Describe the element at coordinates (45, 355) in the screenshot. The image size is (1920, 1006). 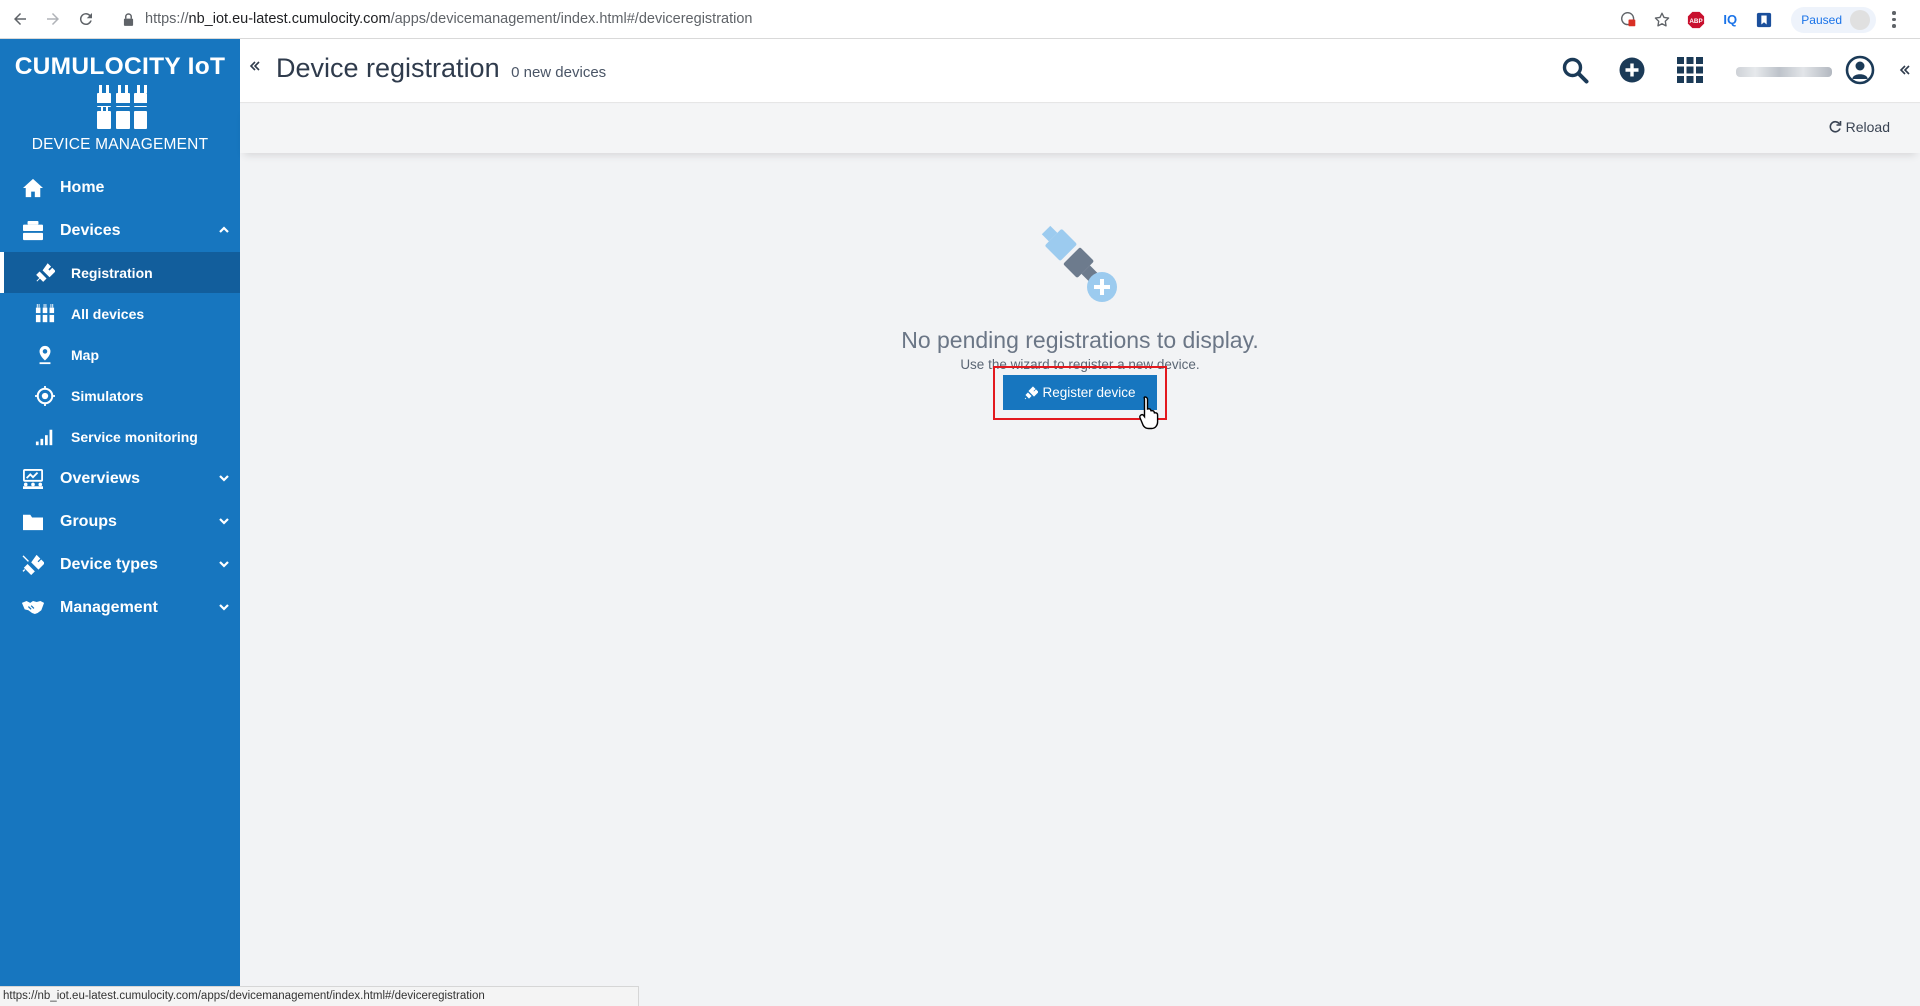
I see `map-pin-icon` at that location.